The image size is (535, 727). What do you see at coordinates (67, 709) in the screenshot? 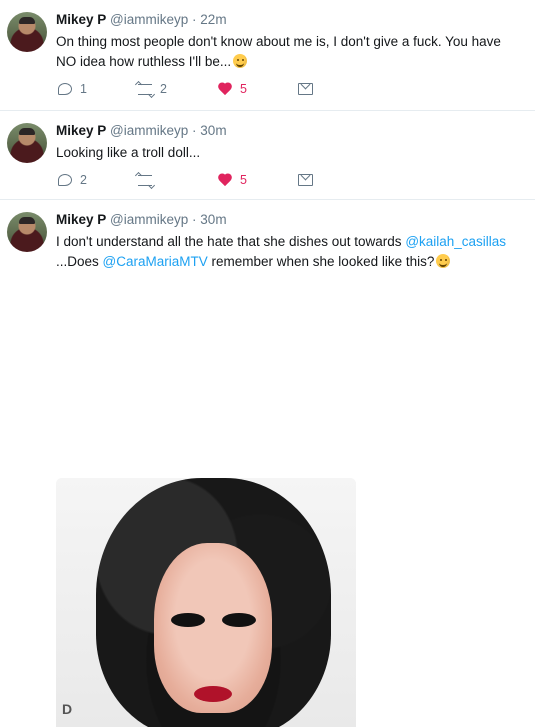
I see `watermark-icon: D` at bounding box center [67, 709].